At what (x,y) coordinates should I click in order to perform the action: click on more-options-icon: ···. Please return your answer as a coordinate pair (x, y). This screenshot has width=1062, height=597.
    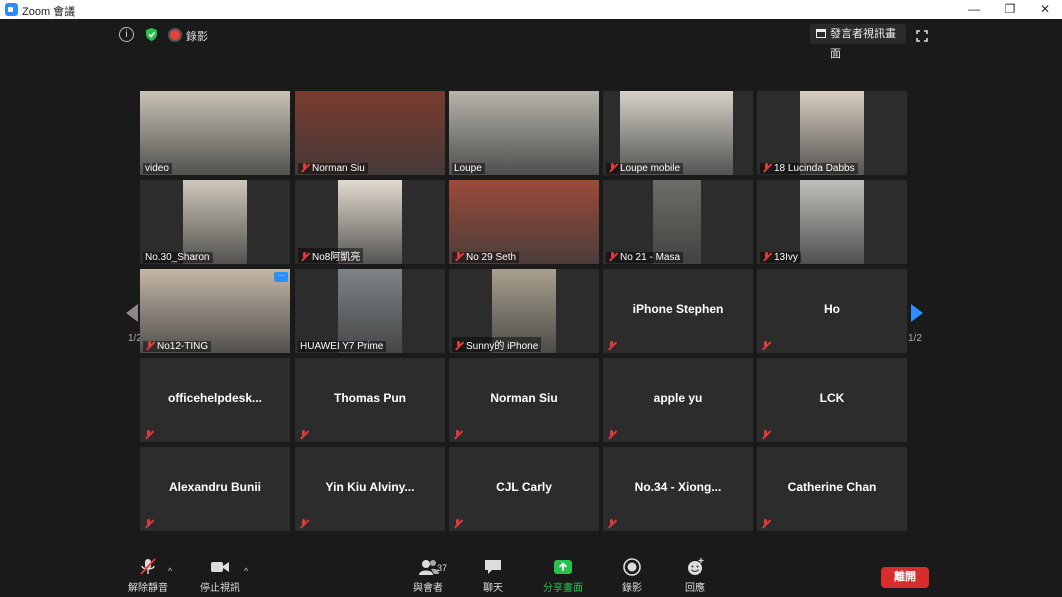
    Looking at the image, I should click on (281, 277).